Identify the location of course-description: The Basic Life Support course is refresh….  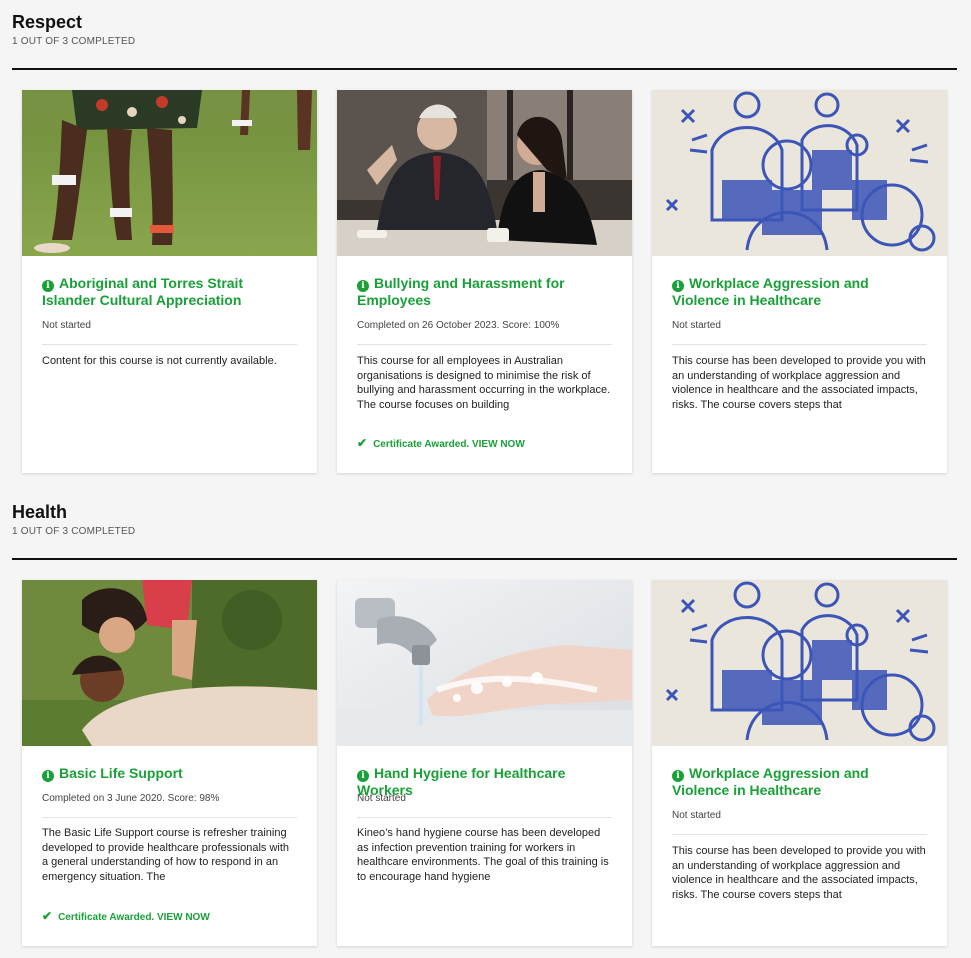
(166, 855).